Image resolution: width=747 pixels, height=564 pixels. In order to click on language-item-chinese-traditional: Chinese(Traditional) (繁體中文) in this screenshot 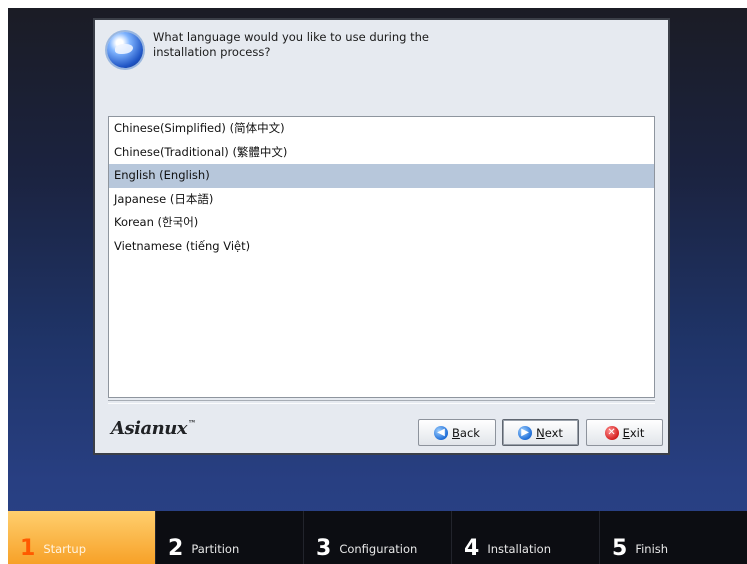, I will do `click(381, 153)`.